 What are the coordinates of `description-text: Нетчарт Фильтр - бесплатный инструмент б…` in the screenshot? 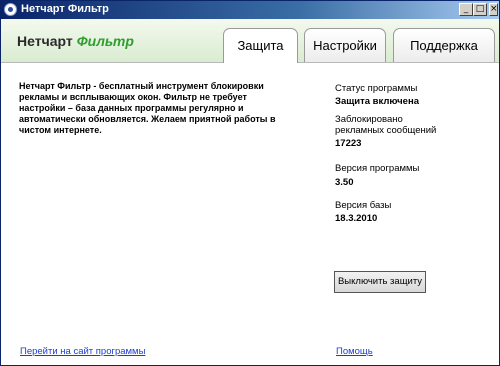 It's located at (147, 108).